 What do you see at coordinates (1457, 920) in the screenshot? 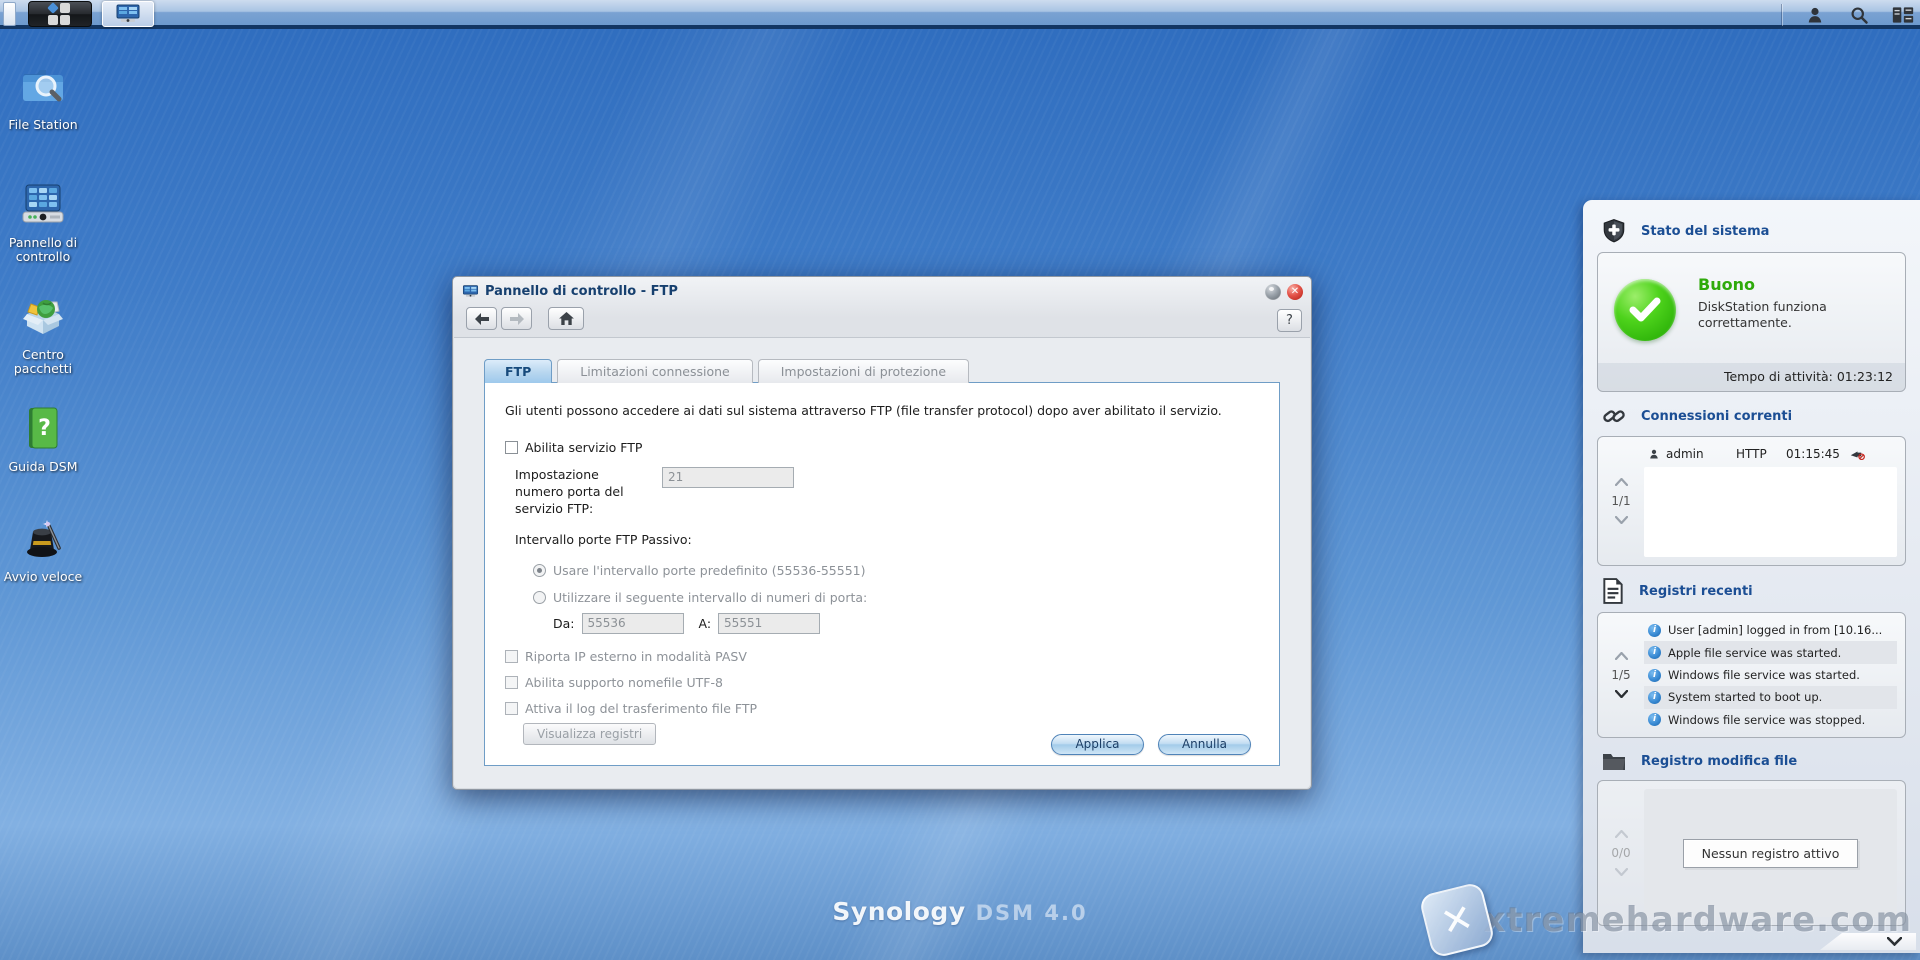
I see `watermark-logo-icon: ✕` at bounding box center [1457, 920].